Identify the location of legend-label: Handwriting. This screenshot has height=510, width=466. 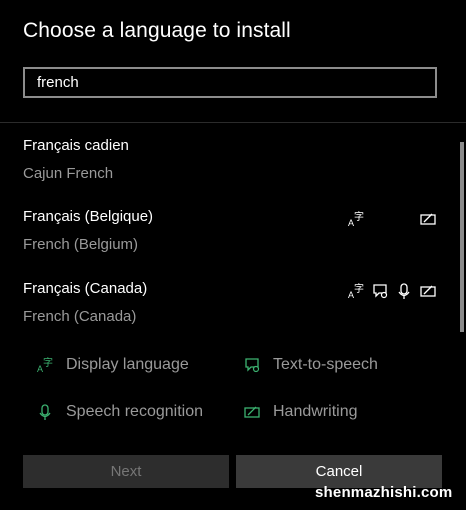
(315, 411).